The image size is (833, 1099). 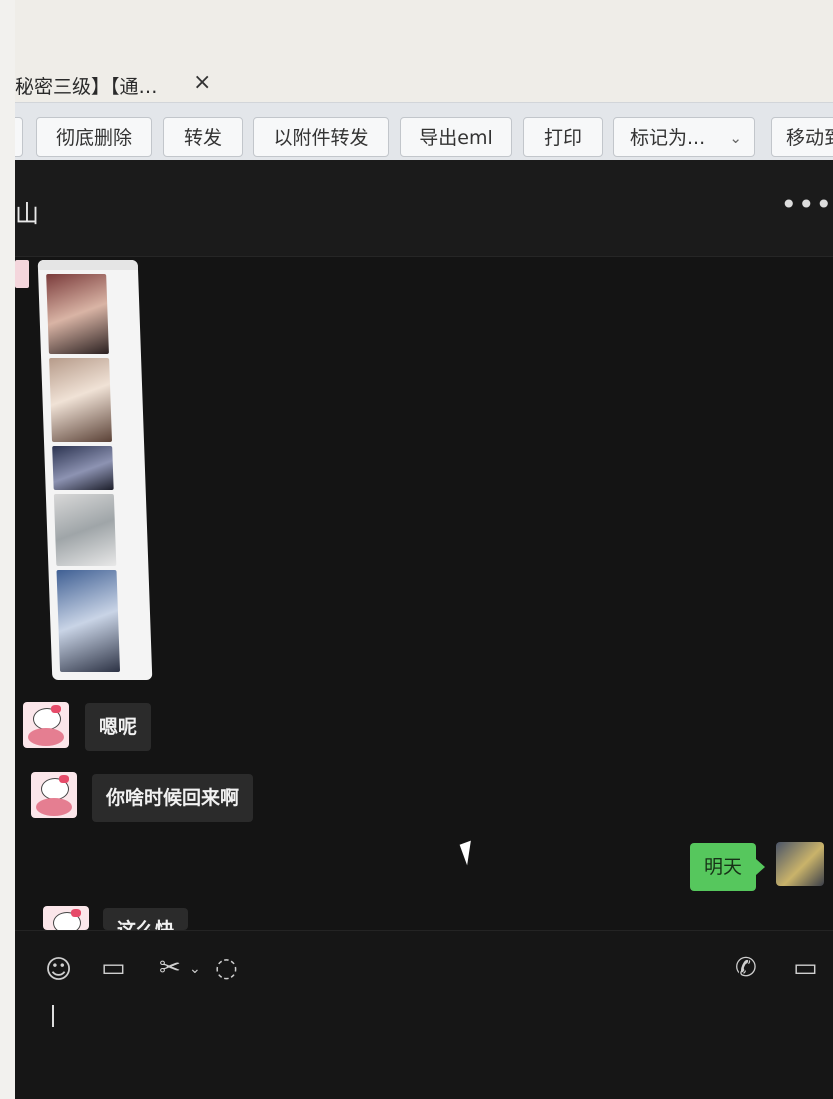 I want to click on print-button: 打印, so click(x=563, y=137).